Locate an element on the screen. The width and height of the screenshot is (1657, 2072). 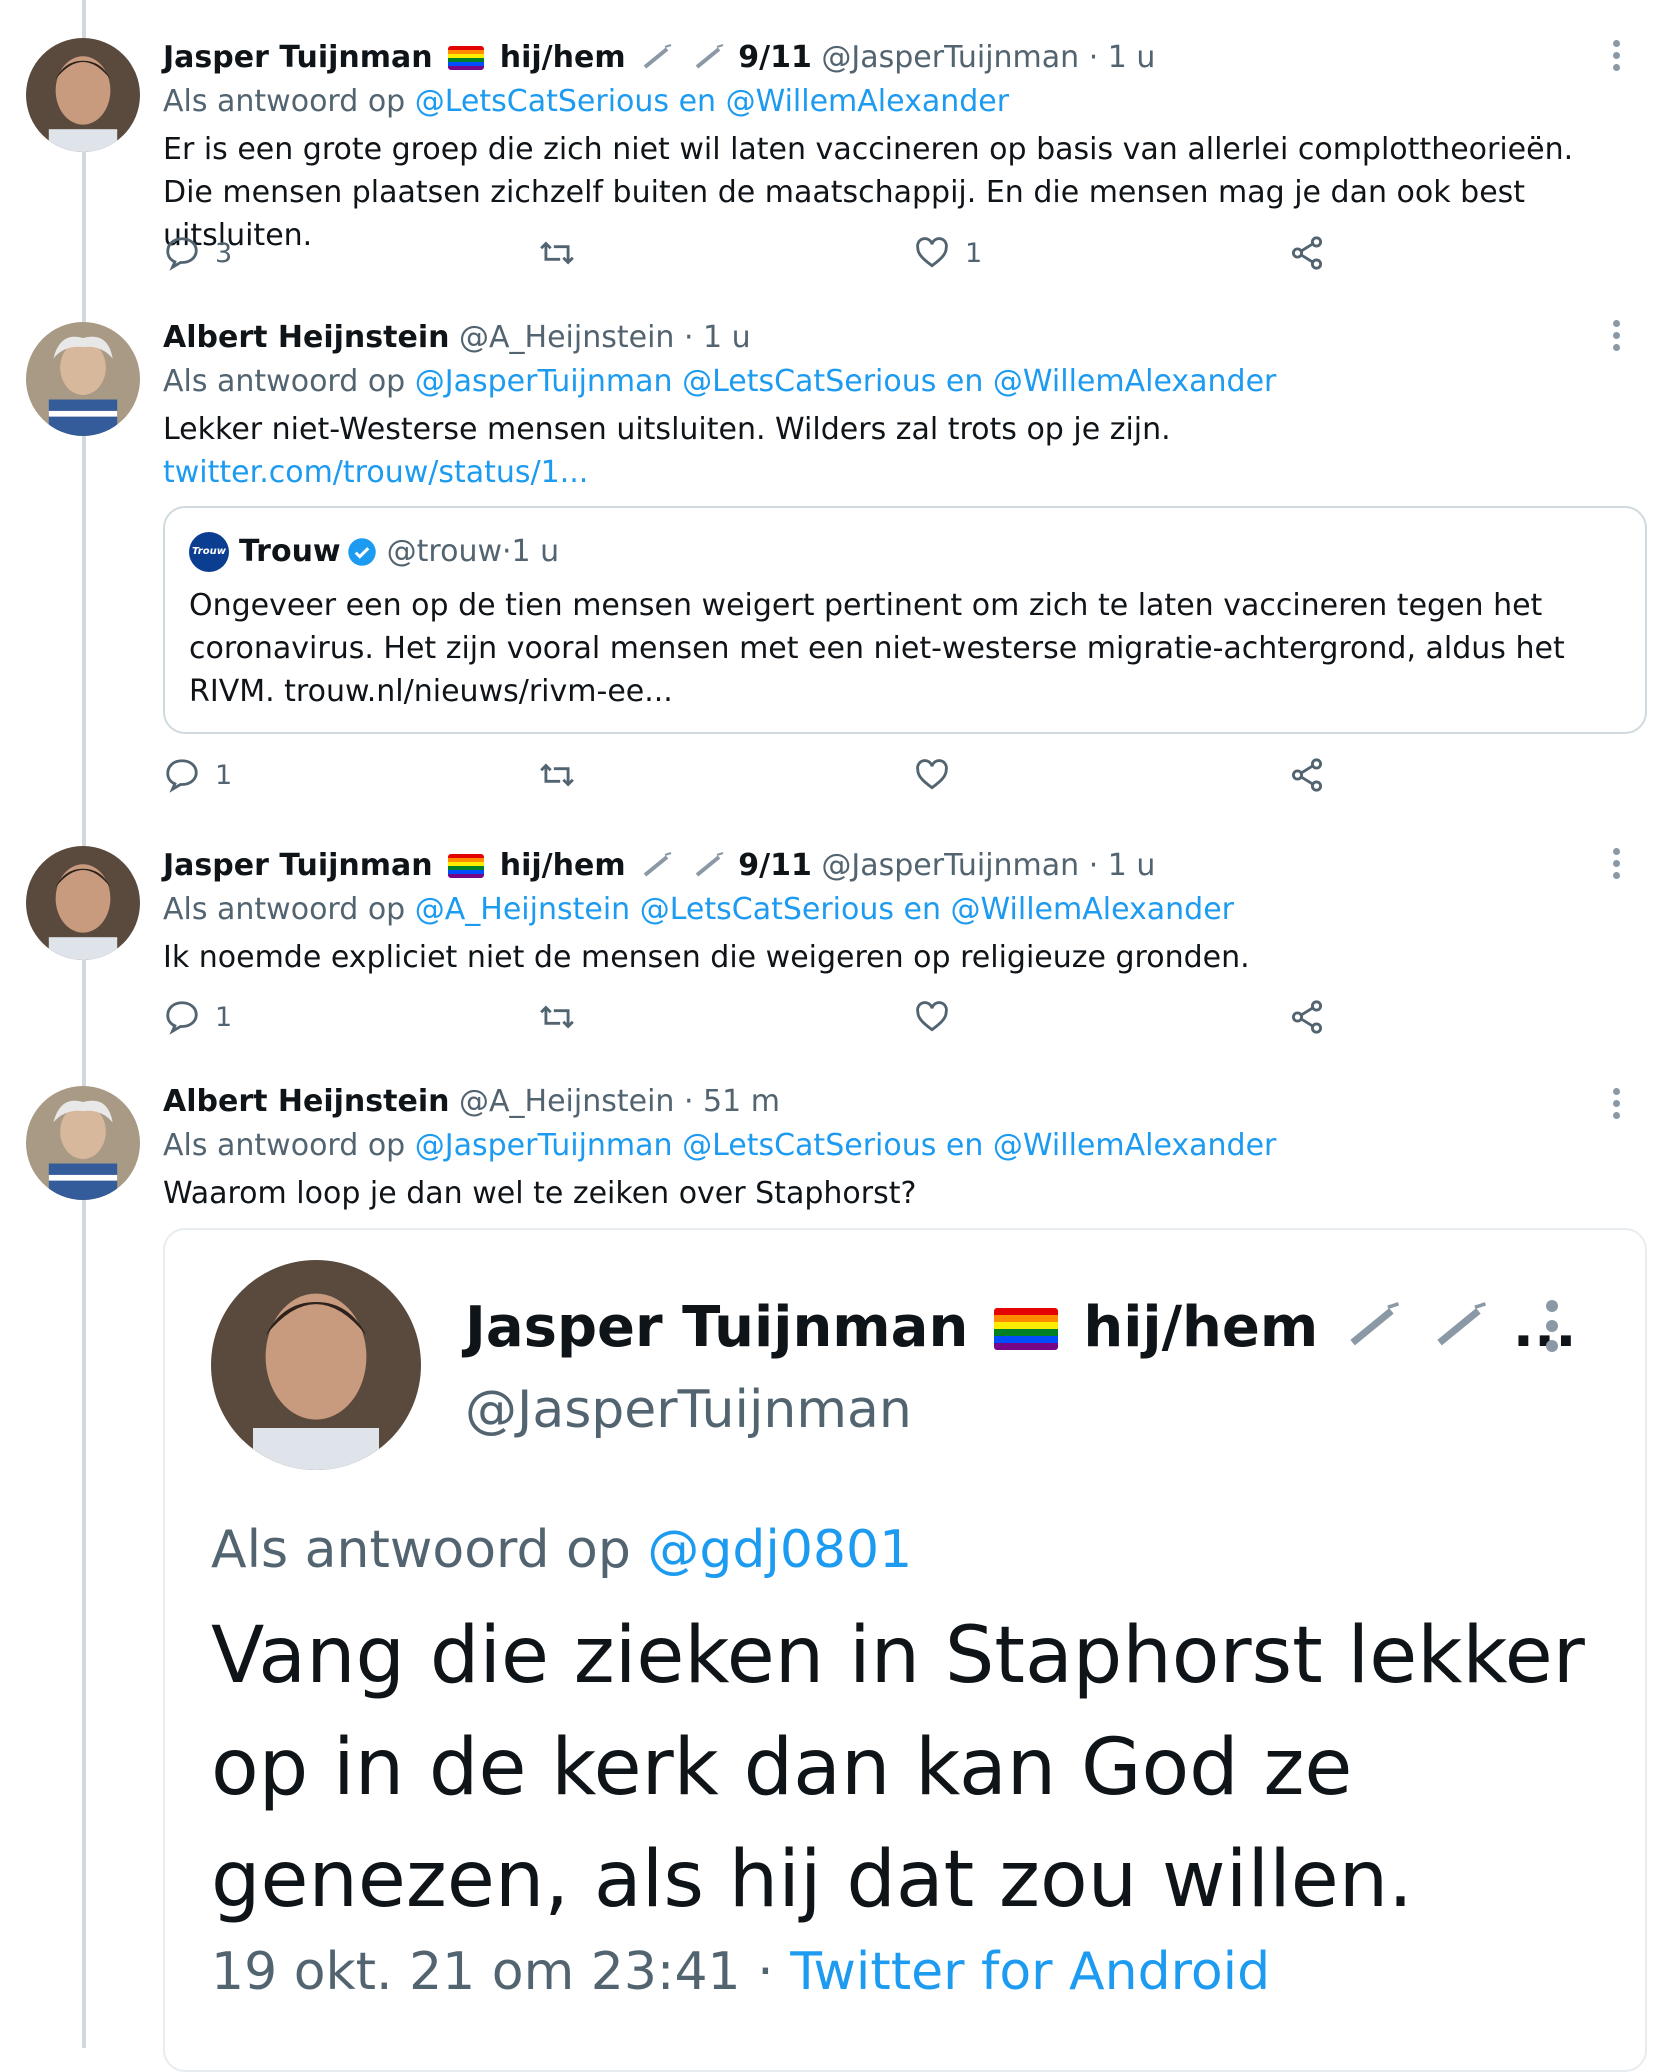
reply-button: 3 is located at coordinates (197, 253).